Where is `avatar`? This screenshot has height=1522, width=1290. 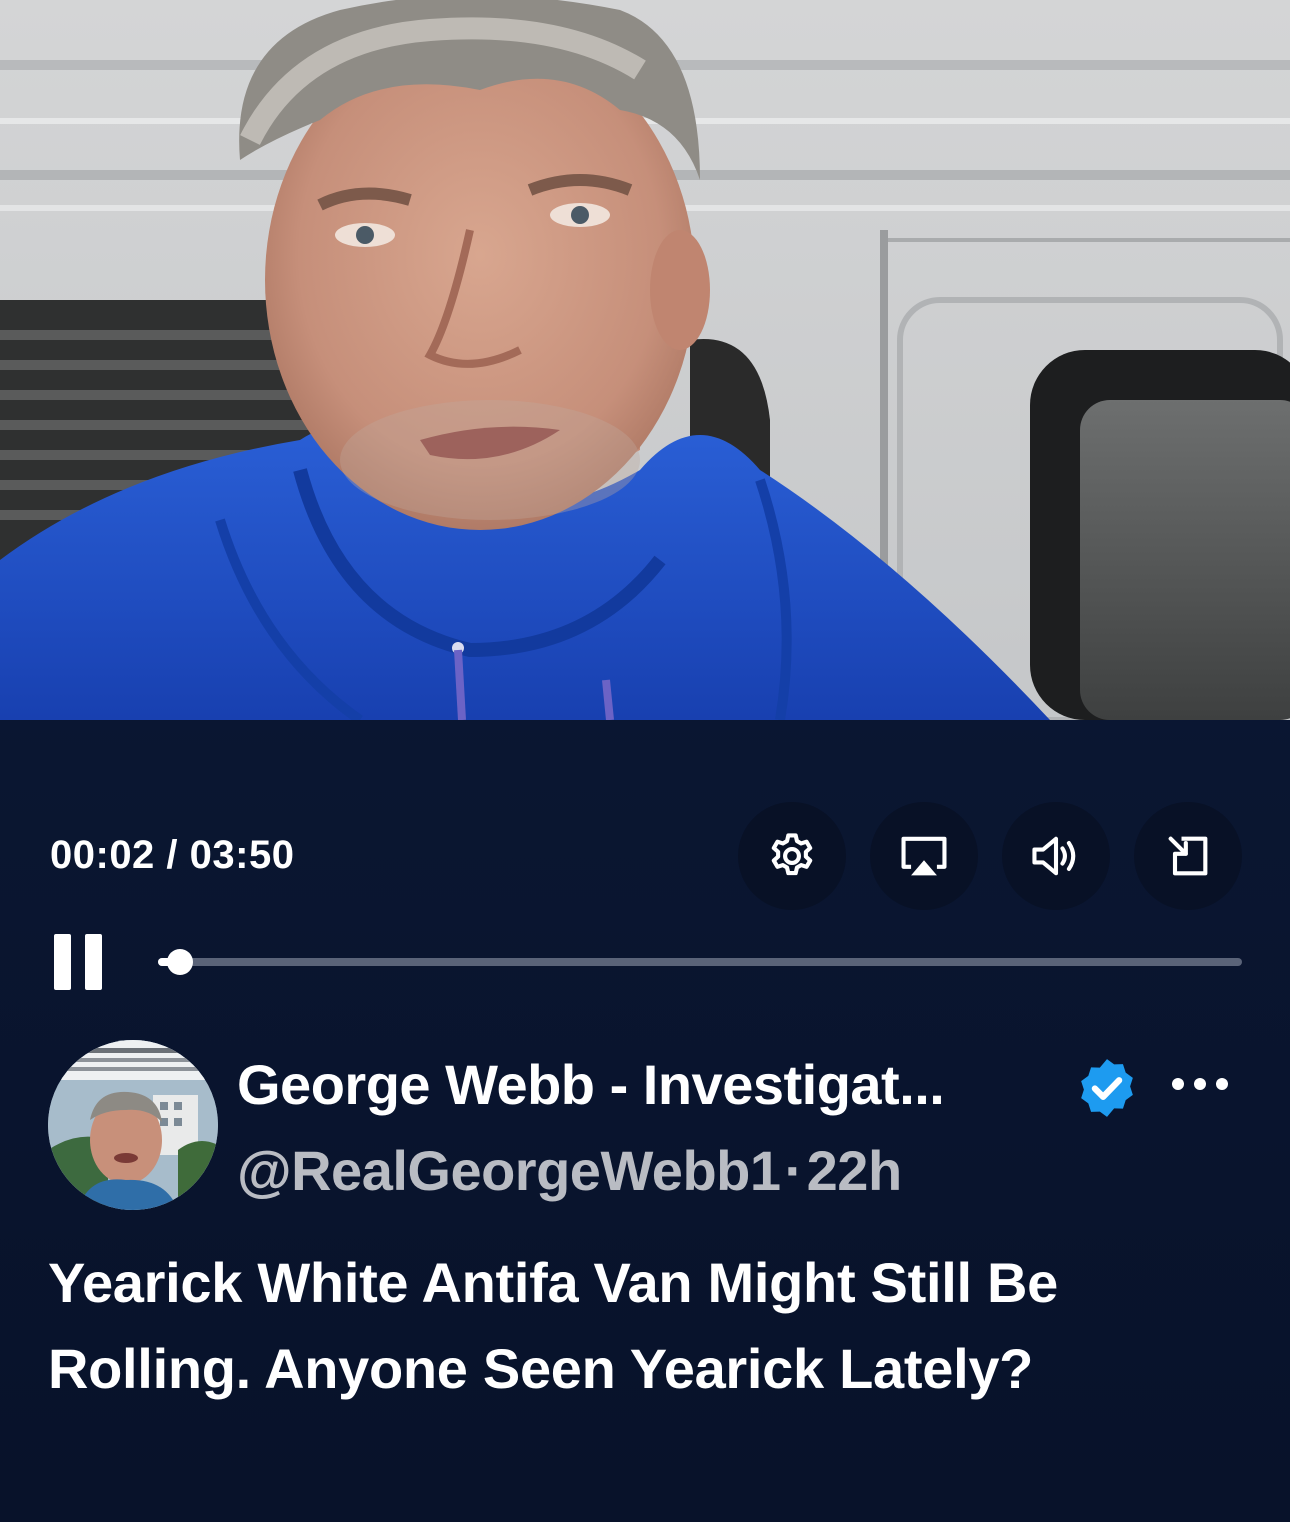 avatar is located at coordinates (133, 1125).